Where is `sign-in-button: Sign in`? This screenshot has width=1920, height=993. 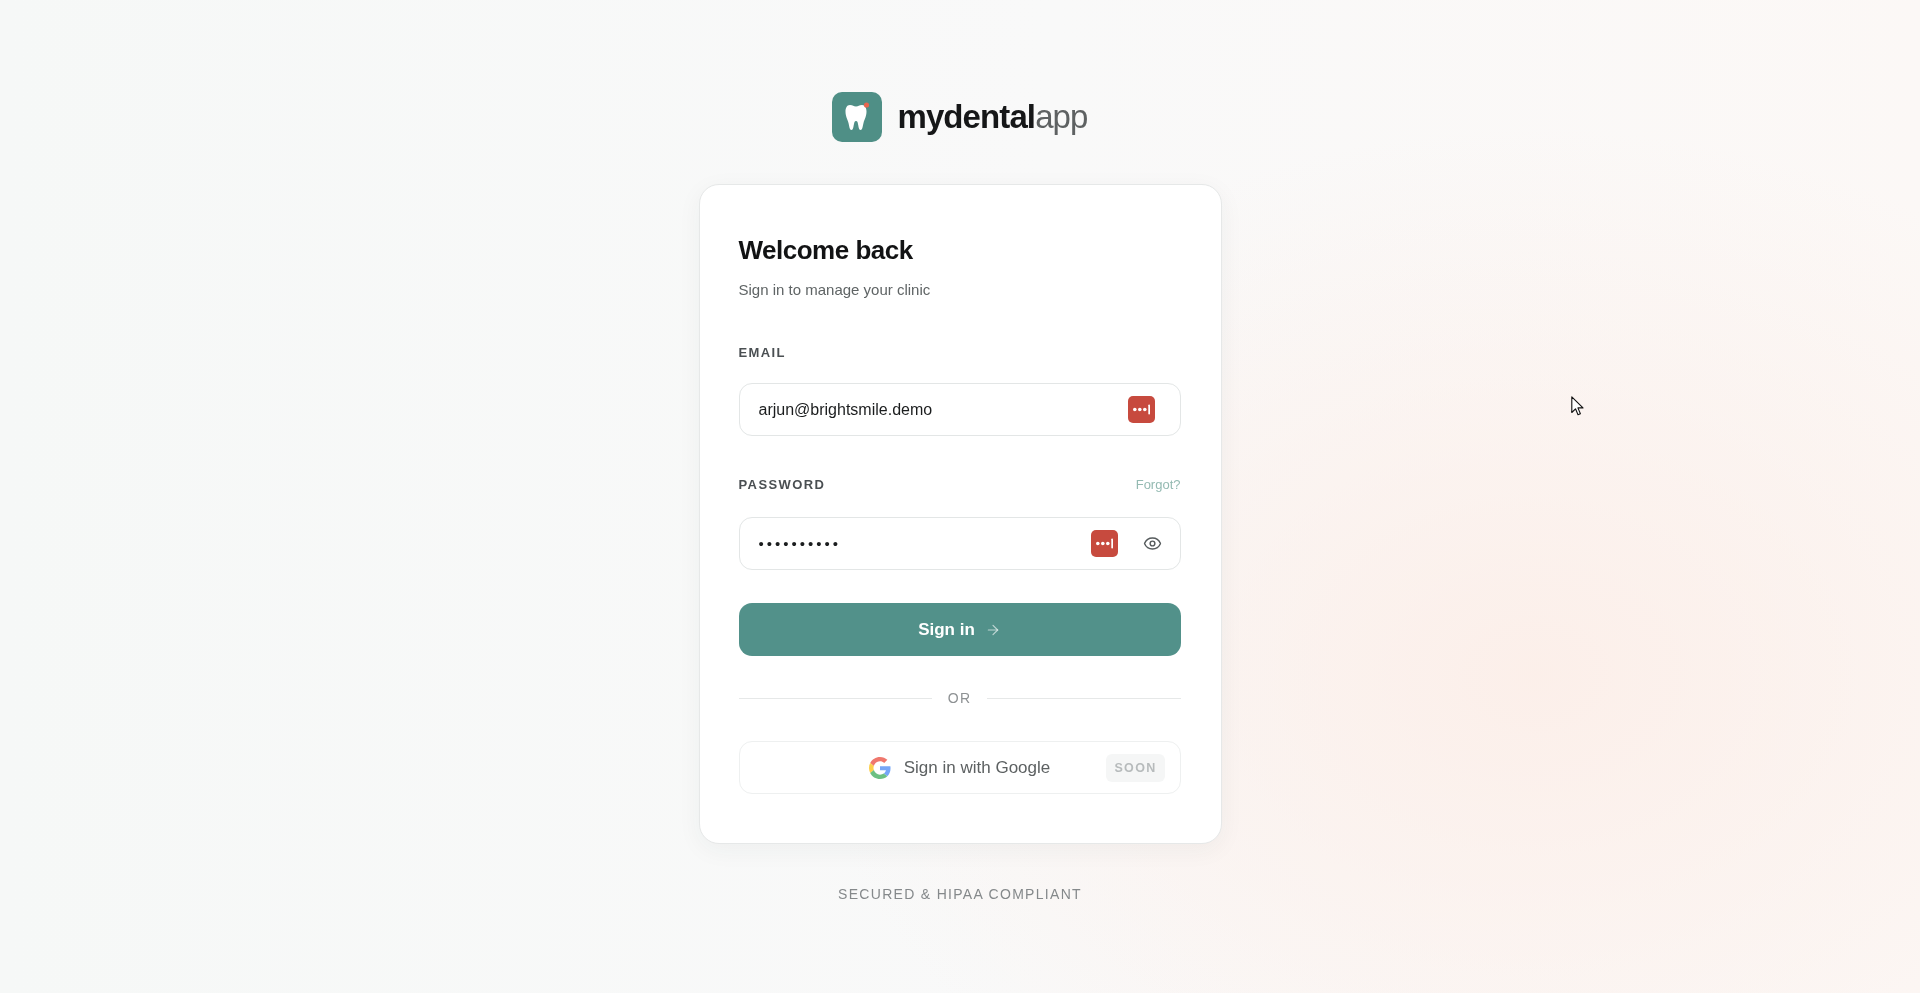
sign-in-button: Sign in is located at coordinates (959, 629).